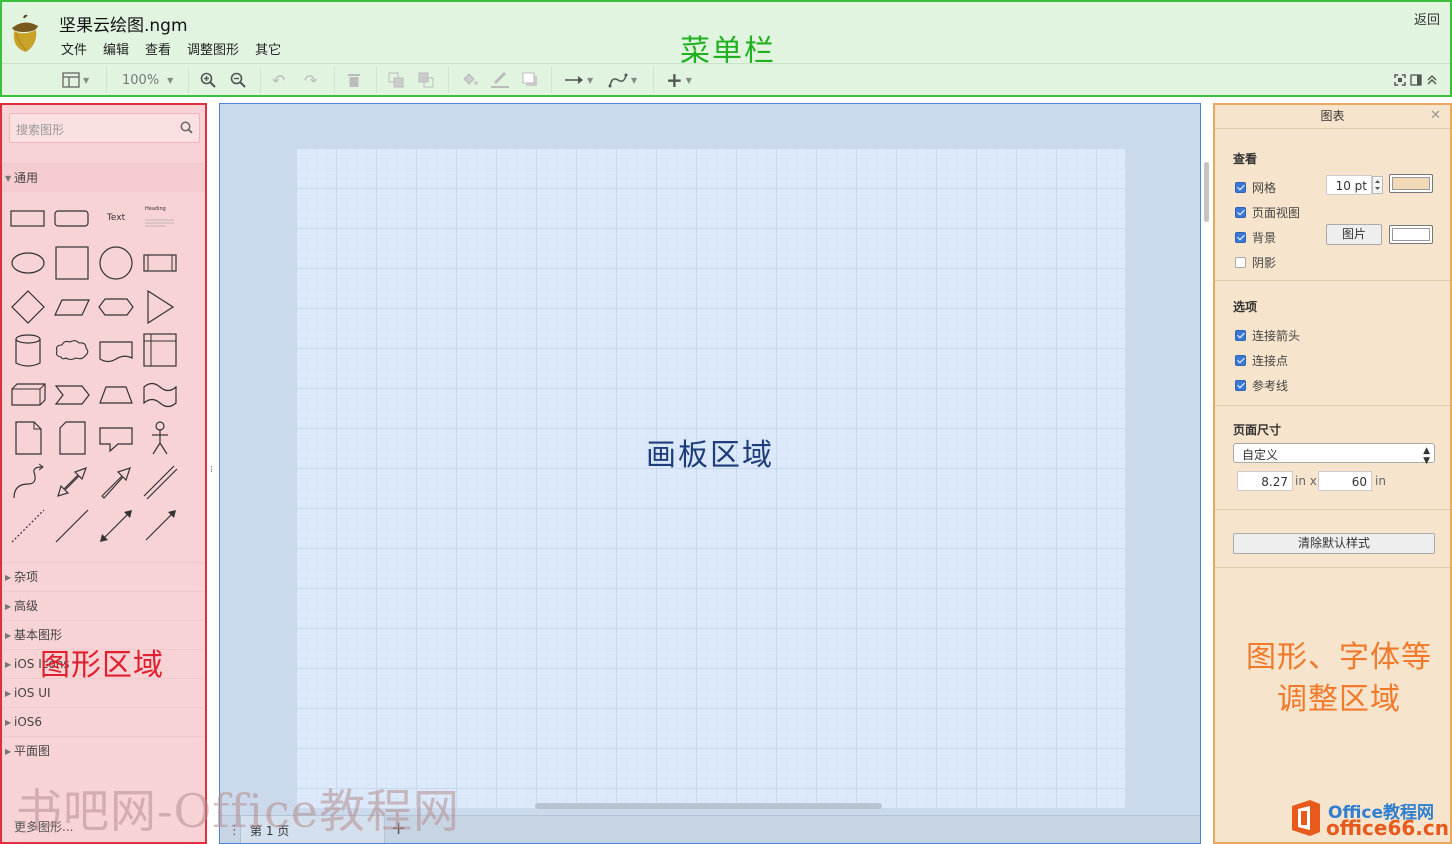  Describe the element at coordinates (72, 482) in the screenshot. I see `bidirectional-arrow-shape` at that location.